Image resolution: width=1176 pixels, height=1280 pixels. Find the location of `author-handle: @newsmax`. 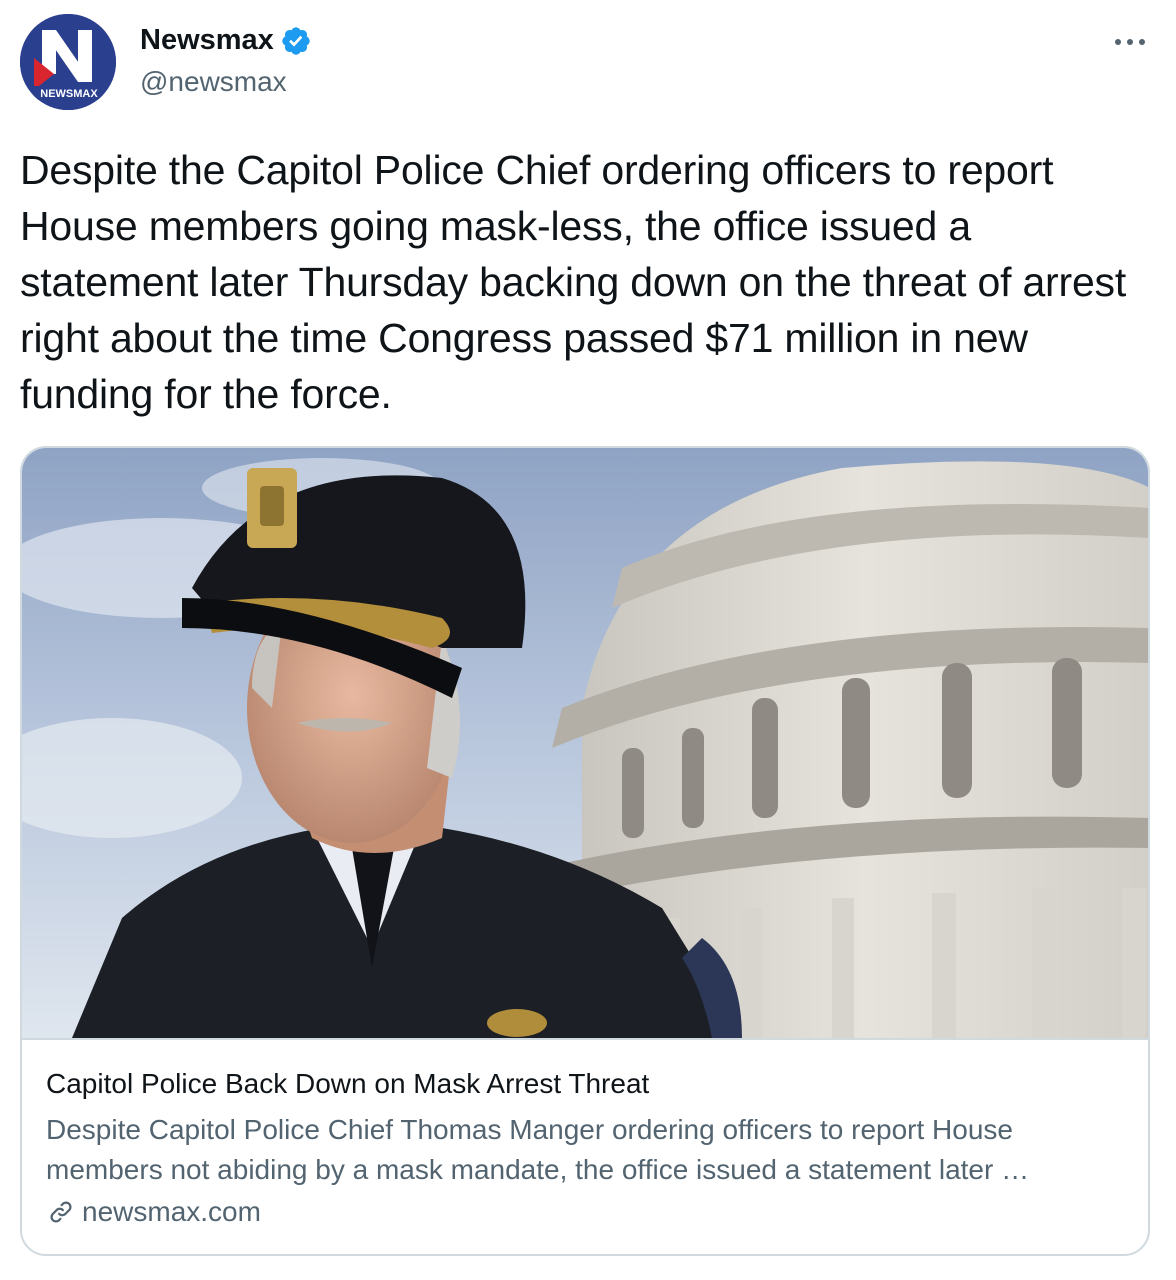

author-handle: @newsmax is located at coordinates (213, 82).